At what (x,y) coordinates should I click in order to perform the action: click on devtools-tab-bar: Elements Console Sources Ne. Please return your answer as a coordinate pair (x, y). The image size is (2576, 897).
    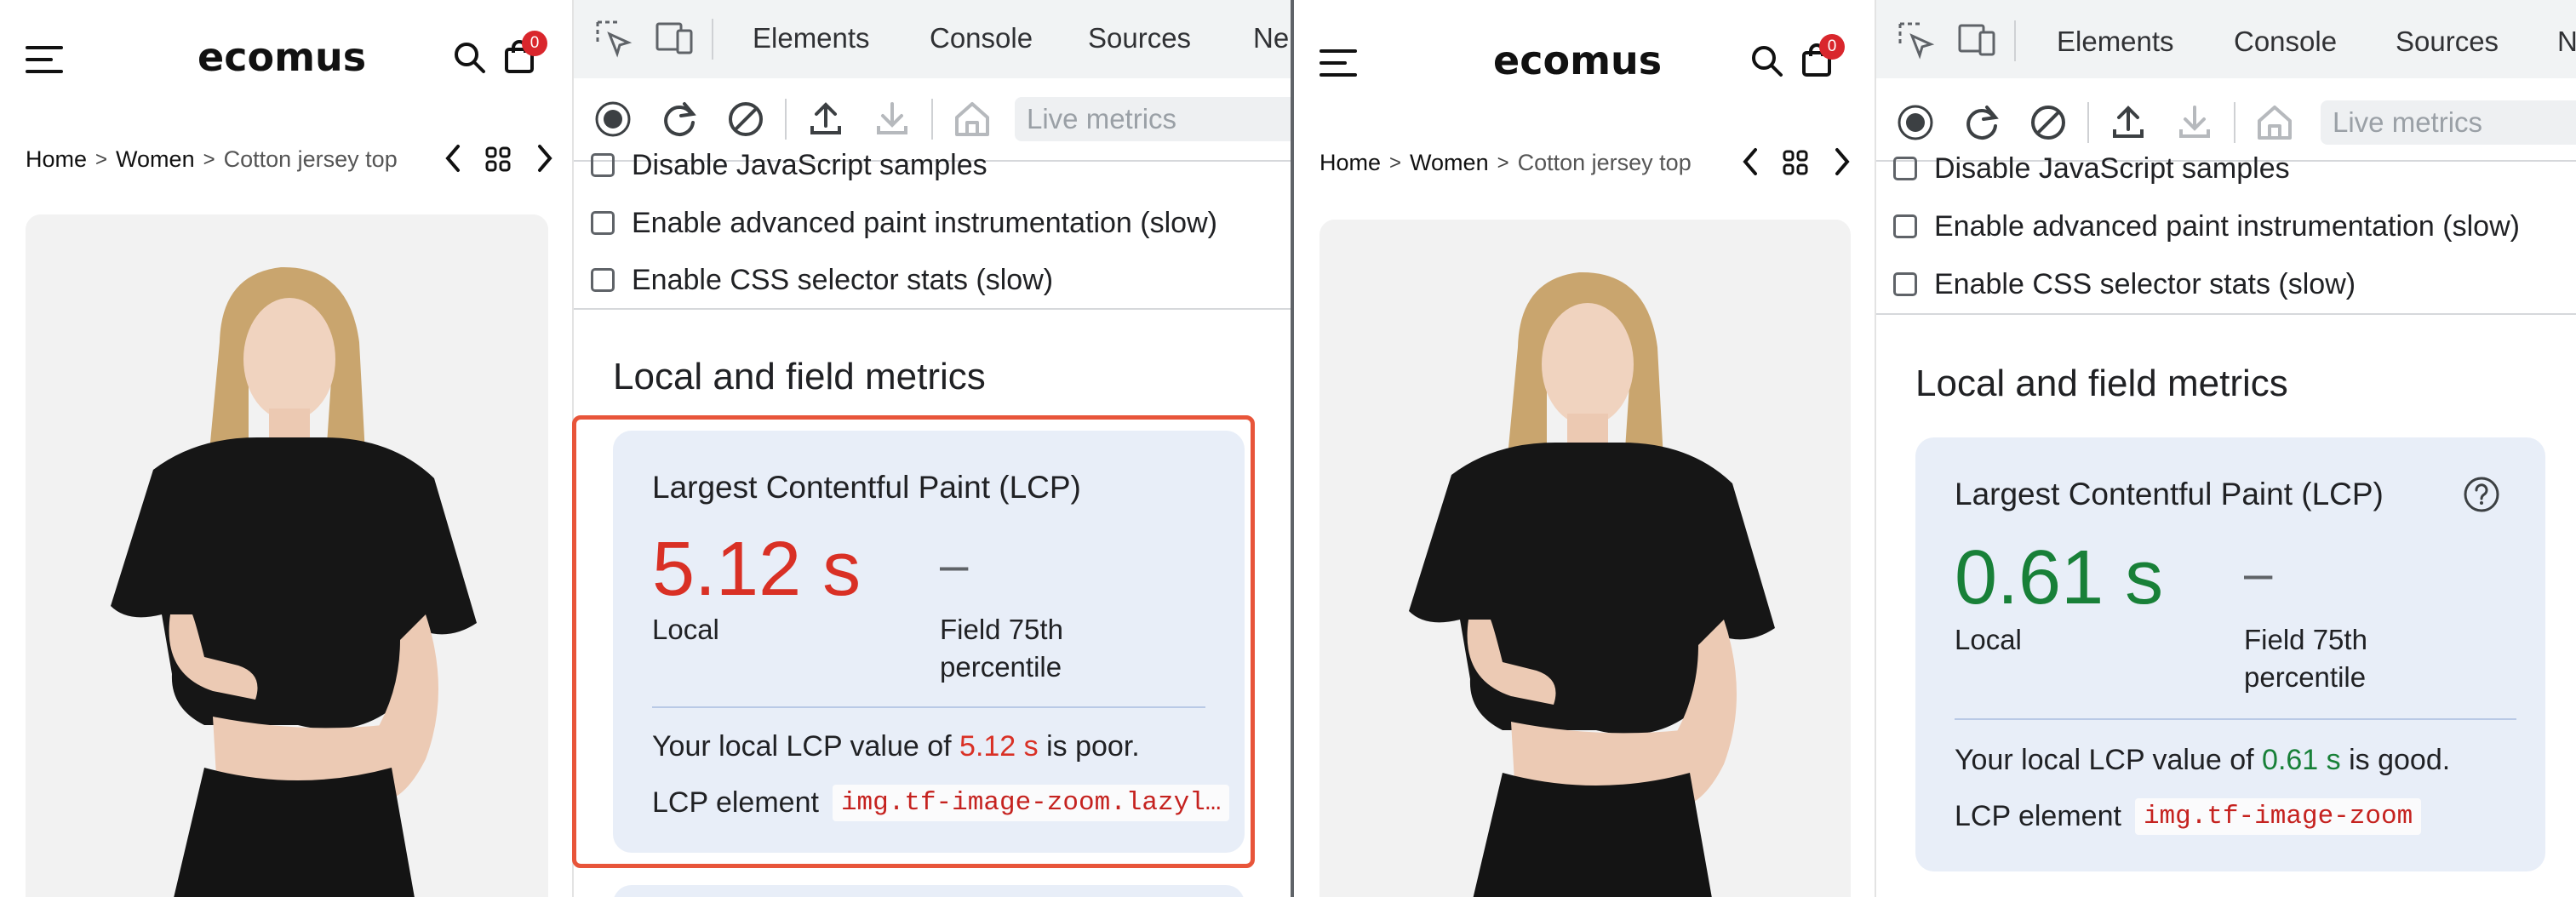
    Looking at the image, I should click on (932, 40).